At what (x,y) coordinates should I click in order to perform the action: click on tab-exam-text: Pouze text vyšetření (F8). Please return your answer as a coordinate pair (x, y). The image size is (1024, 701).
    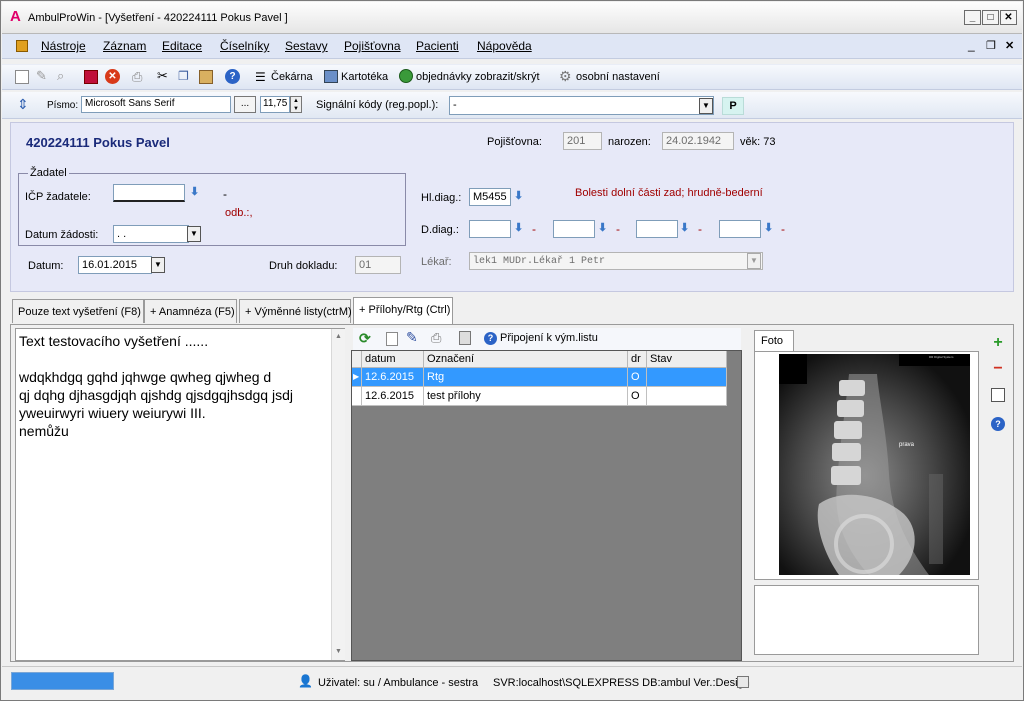
    Looking at the image, I should click on (78, 311).